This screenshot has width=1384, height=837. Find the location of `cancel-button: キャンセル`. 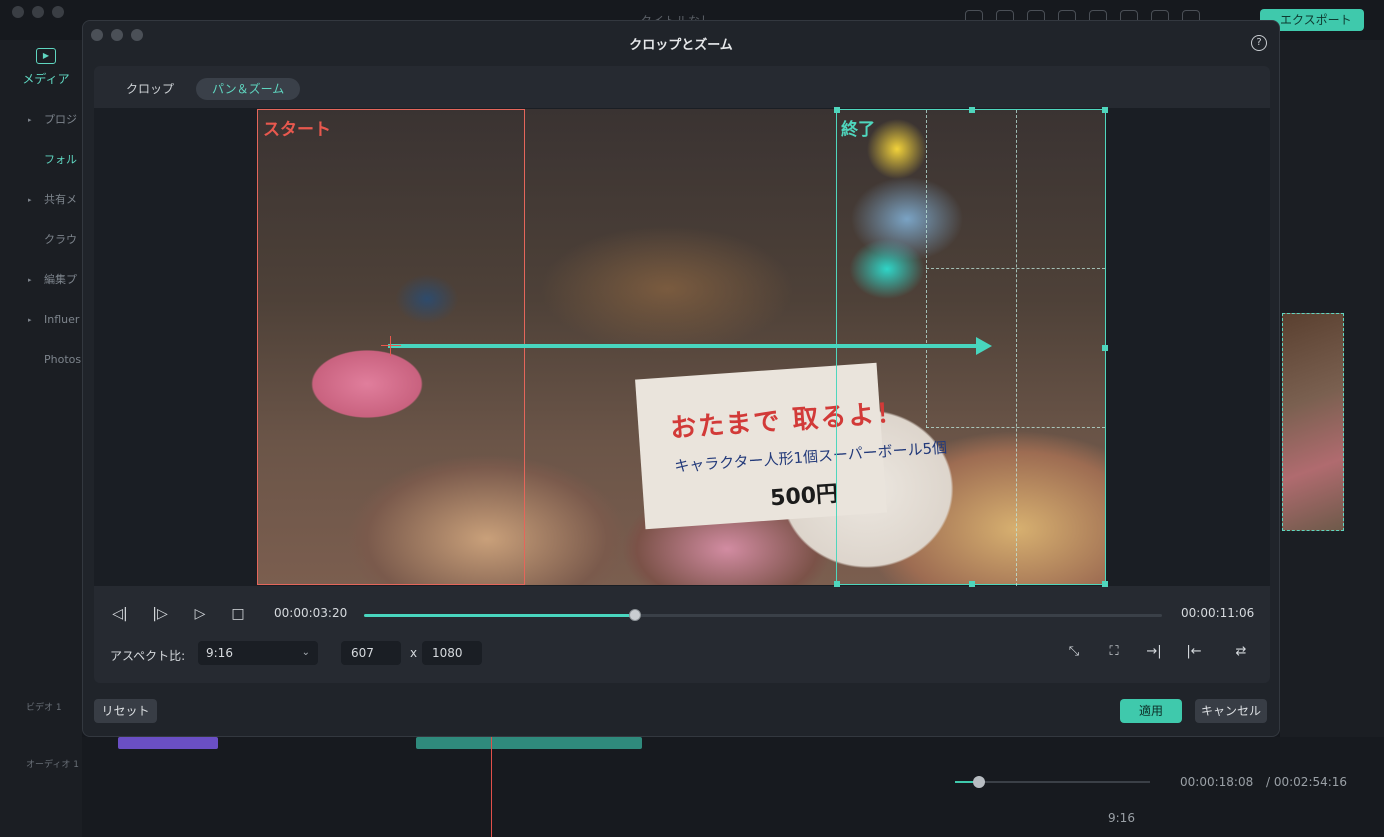

cancel-button: キャンセル is located at coordinates (1231, 711).